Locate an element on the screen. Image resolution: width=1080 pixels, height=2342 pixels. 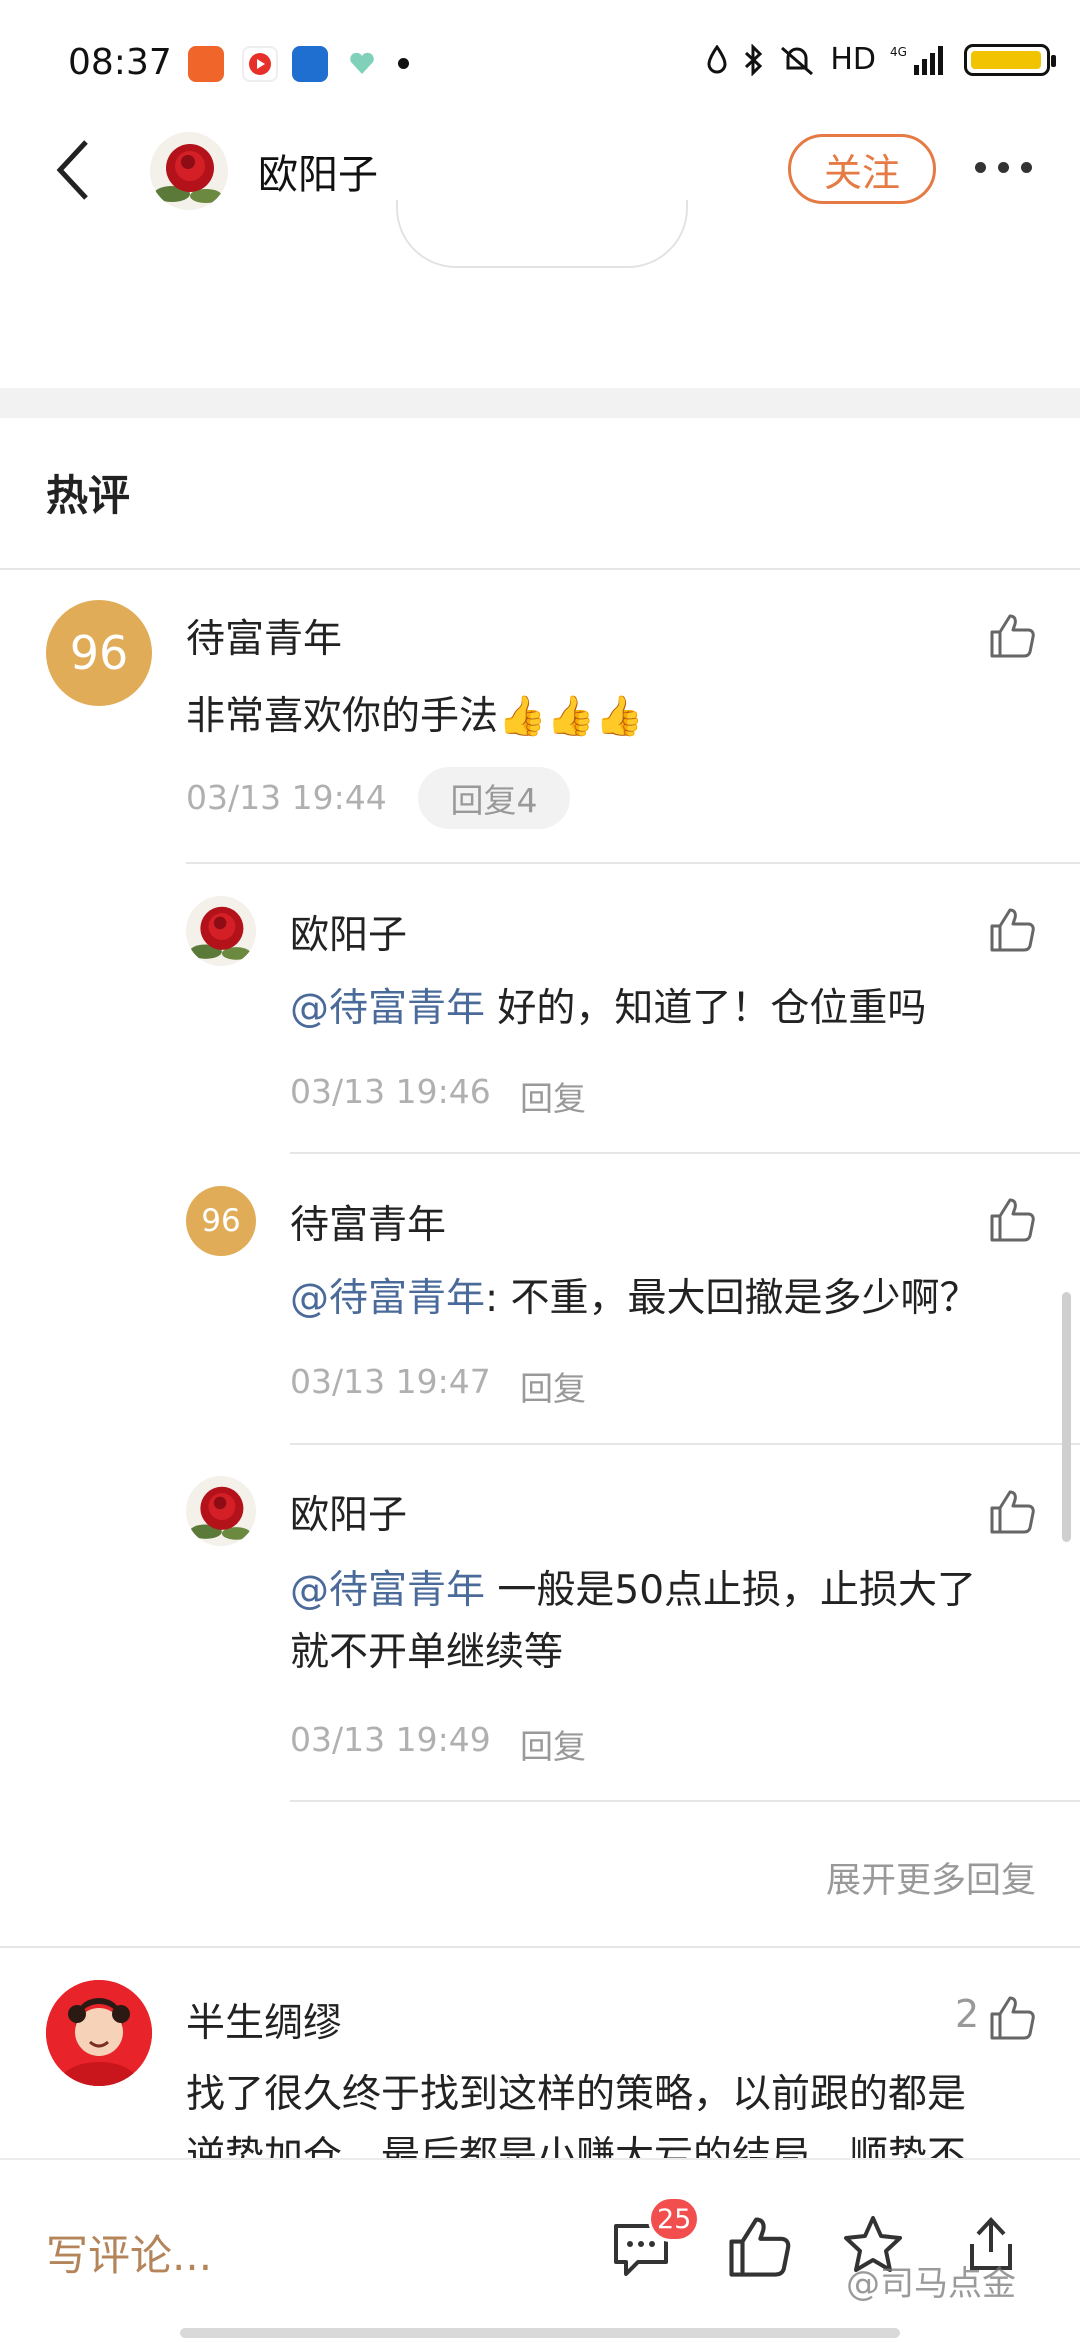
reply-text: @待富青年 好的，知道了！仓位重吗 is located at coordinates (608, 1009).